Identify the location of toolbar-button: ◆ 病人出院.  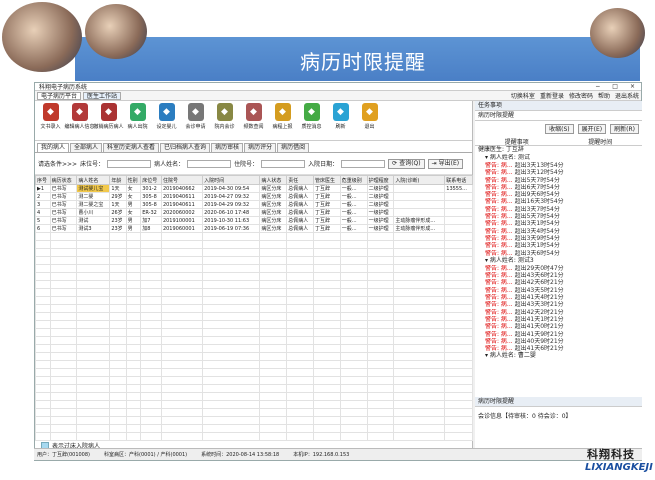
(137, 116).